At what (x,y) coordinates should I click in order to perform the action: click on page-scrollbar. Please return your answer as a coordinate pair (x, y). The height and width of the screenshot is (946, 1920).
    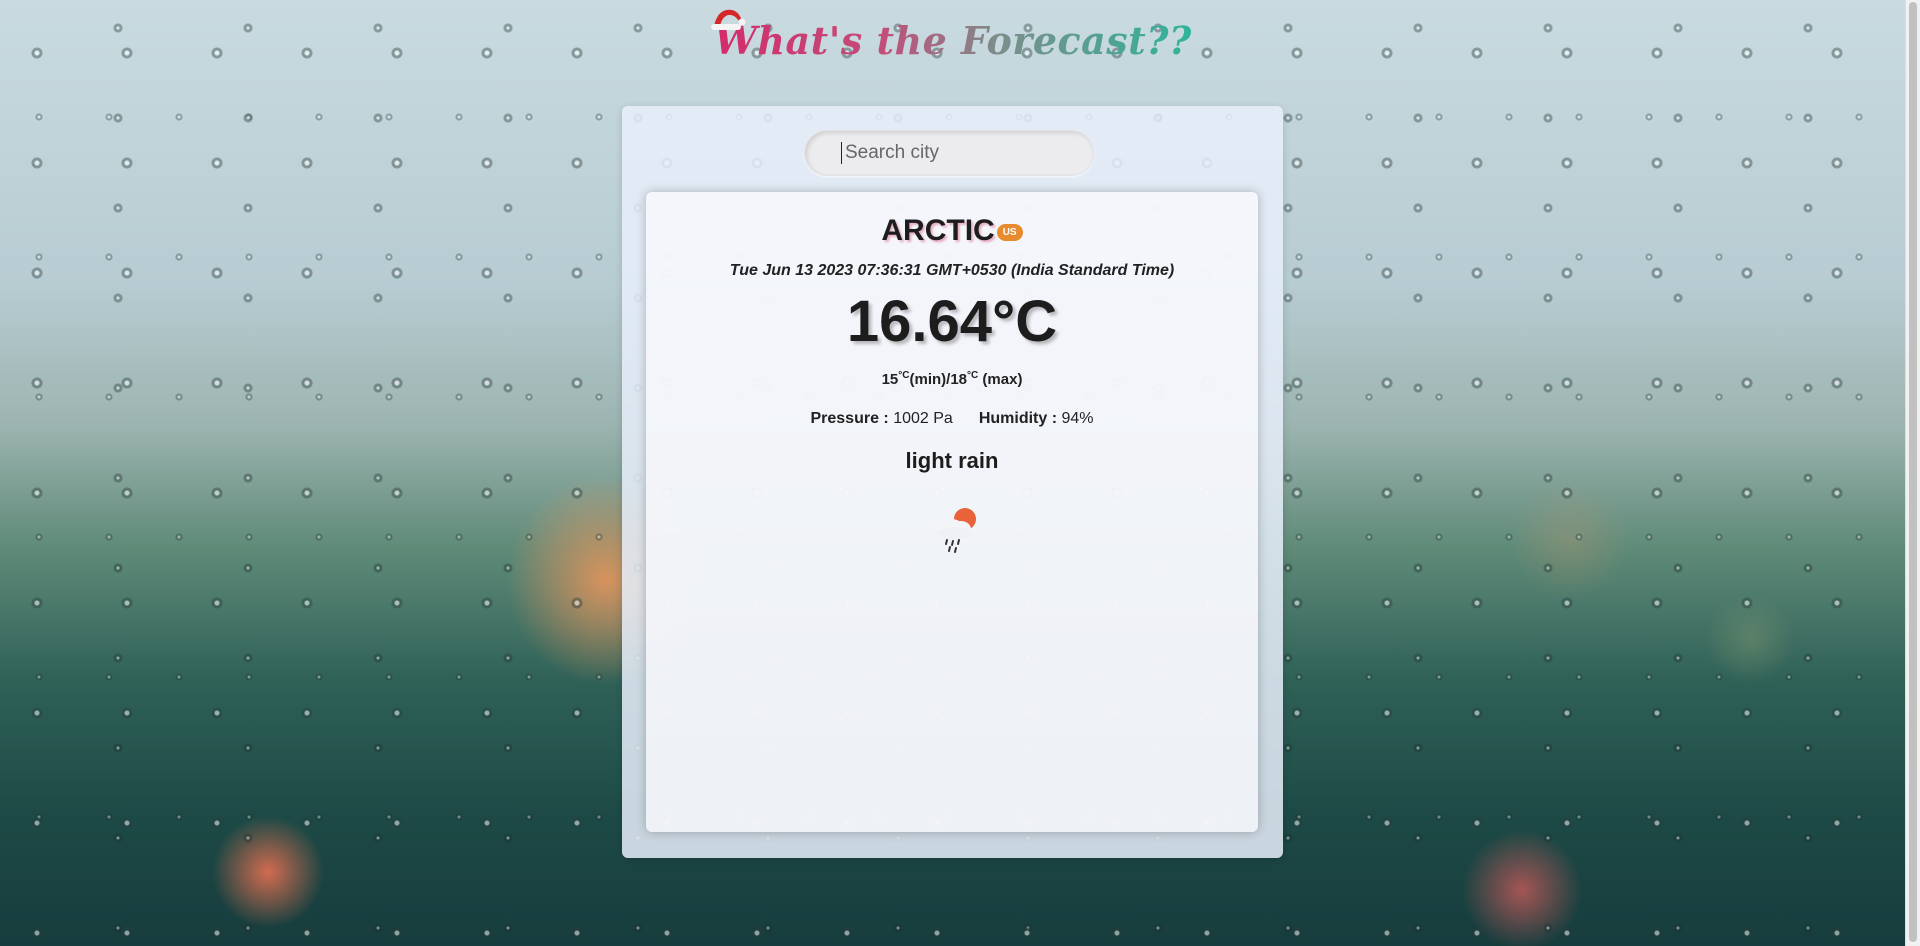
    Looking at the image, I should click on (1912, 473).